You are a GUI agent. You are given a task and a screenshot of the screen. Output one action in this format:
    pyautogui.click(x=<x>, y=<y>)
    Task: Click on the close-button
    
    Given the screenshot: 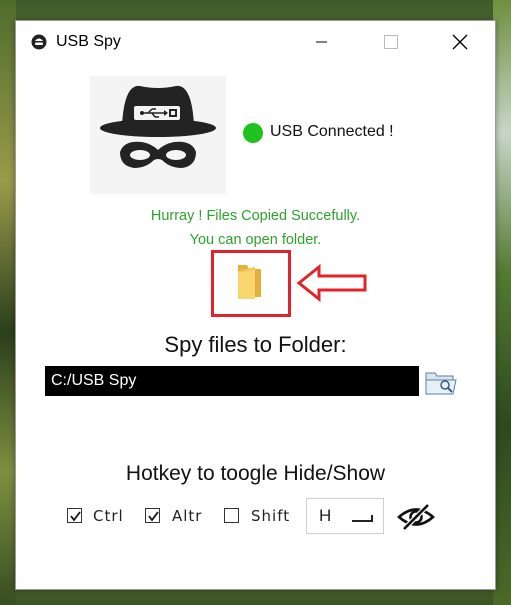 What is the action you would take?
    pyautogui.click(x=460, y=42)
    